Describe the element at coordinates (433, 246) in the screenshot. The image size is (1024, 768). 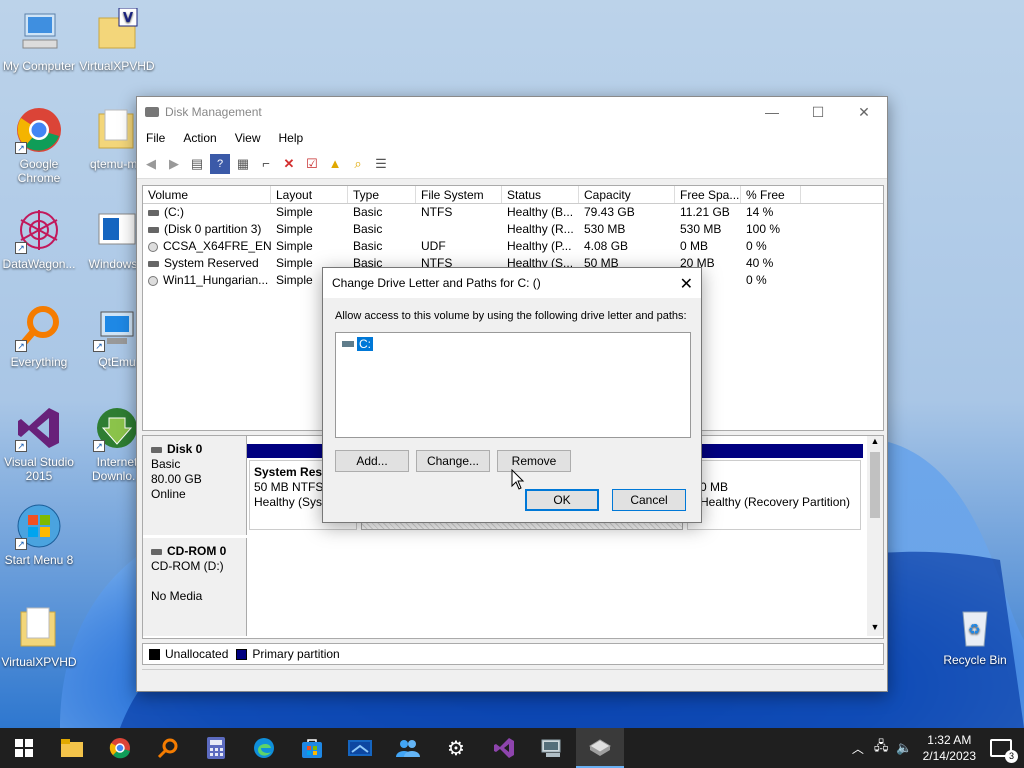
I see `cell-file-system: UDF` at that location.